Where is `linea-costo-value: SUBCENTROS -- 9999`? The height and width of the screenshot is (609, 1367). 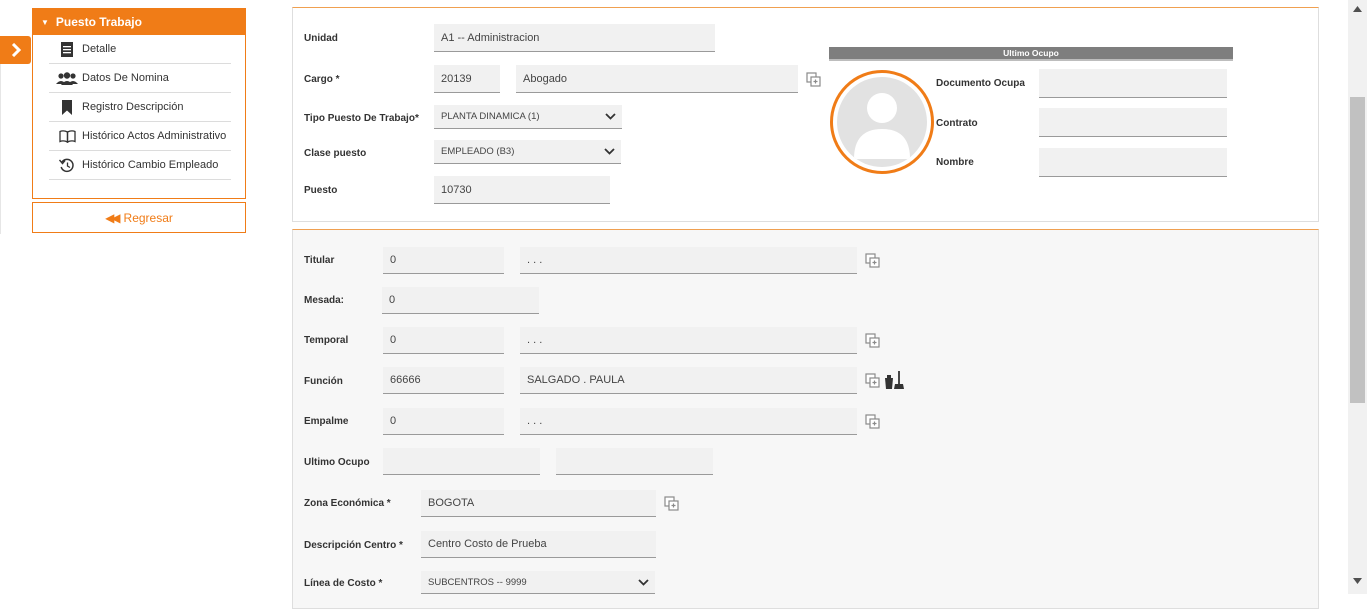
linea-costo-value: SUBCENTROS -- 9999 is located at coordinates (477, 582).